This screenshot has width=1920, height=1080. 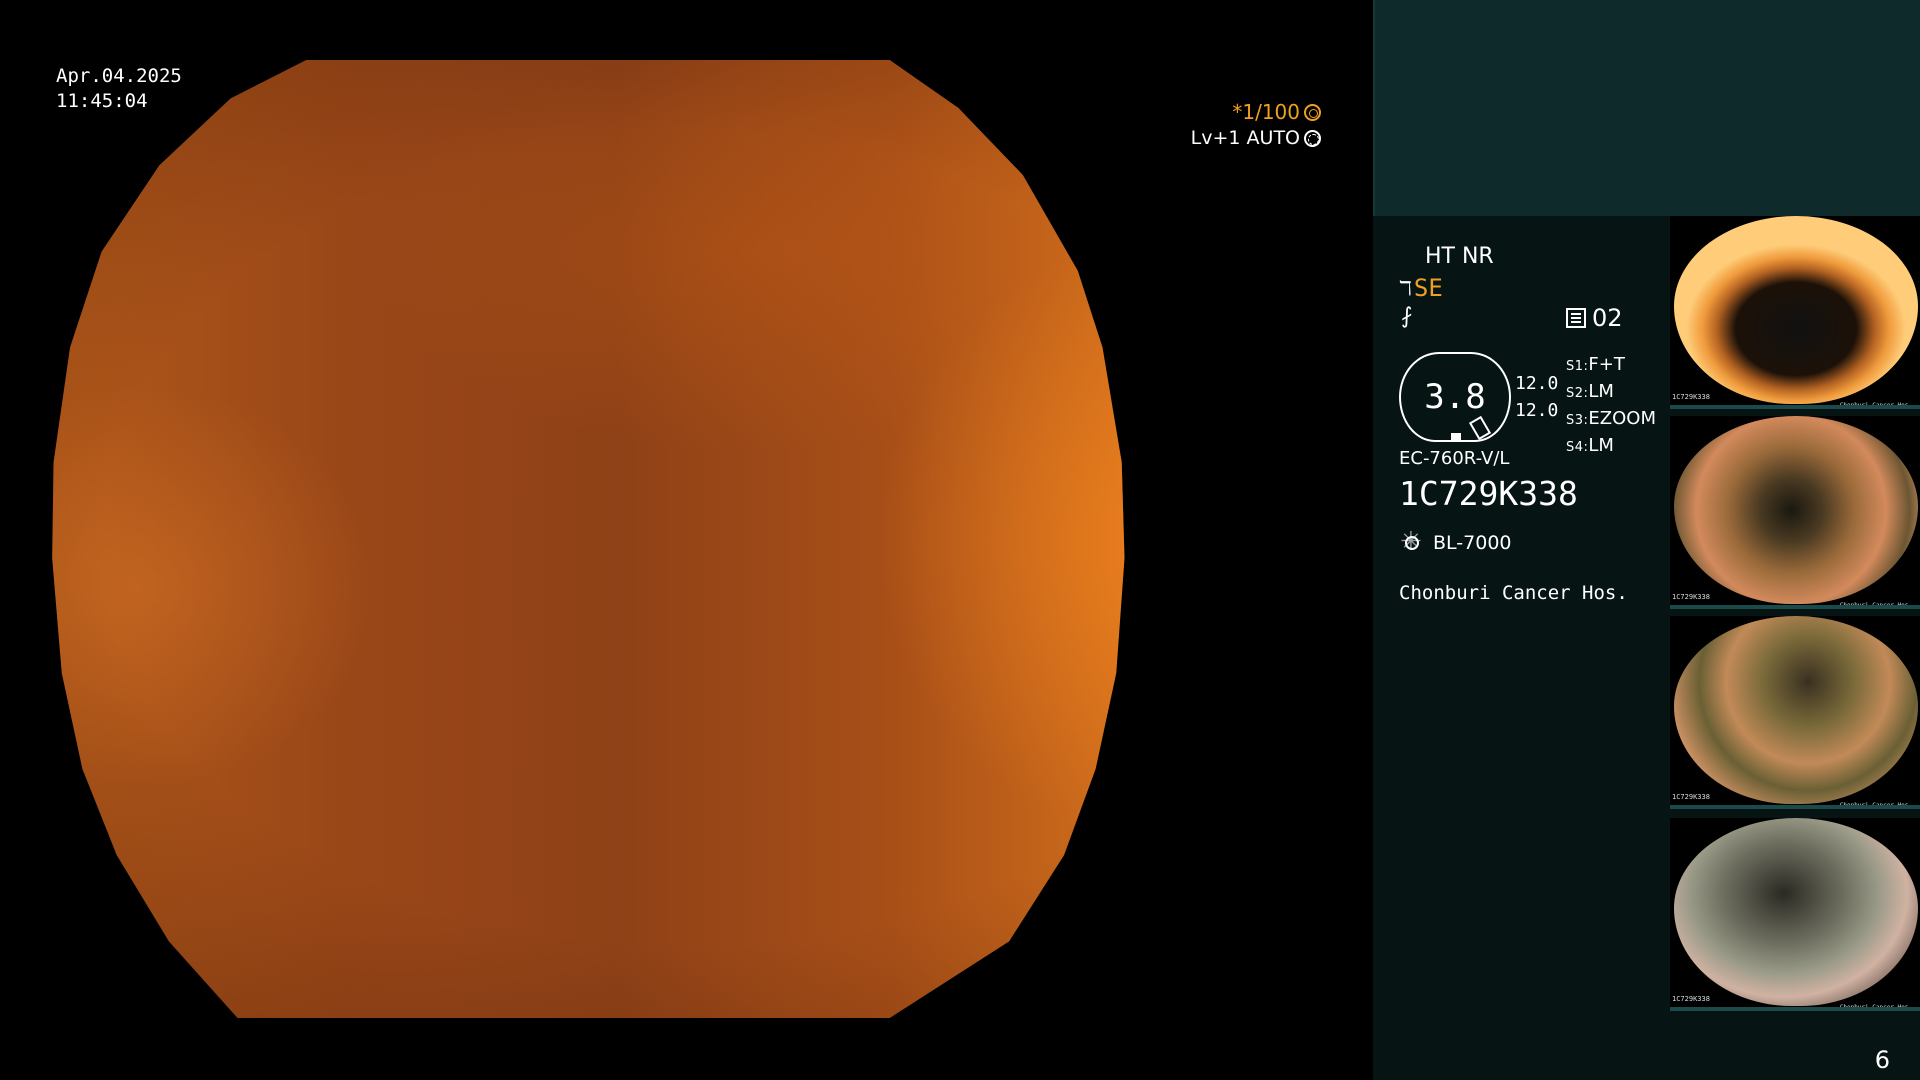 What do you see at coordinates (1611, 406) in the screenshot?
I see `switch-list: S1:F+T S2:LM S3:EZOOM S4:LM` at bounding box center [1611, 406].